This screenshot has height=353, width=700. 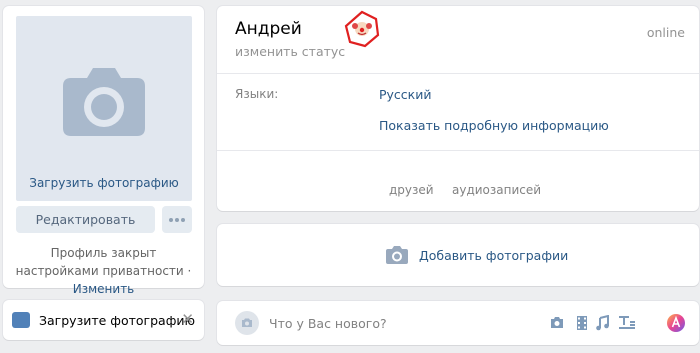 What do you see at coordinates (257, 94) in the screenshot?
I see `languages-label: Языки:` at bounding box center [257, 94].